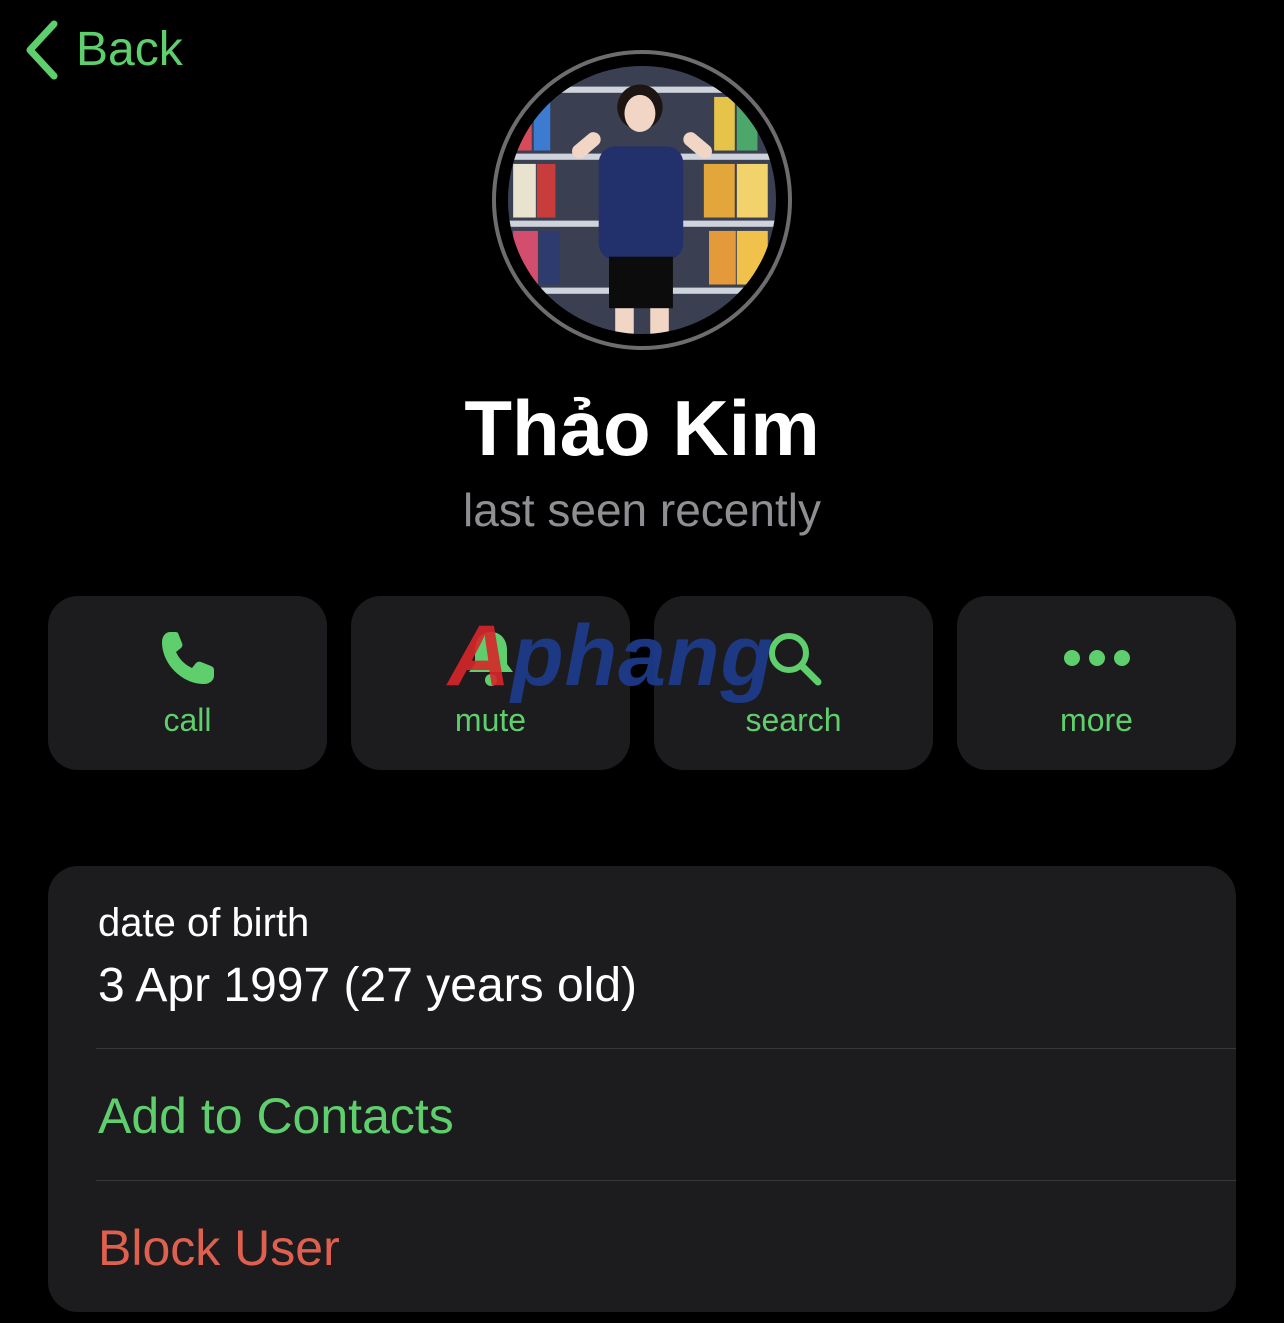 Image resolution: width=1284 pixels, height=1323 pixels. Describe the element at coordinates (1096, 658) in the screenshot. I see `ellipsis-icon` at that location.